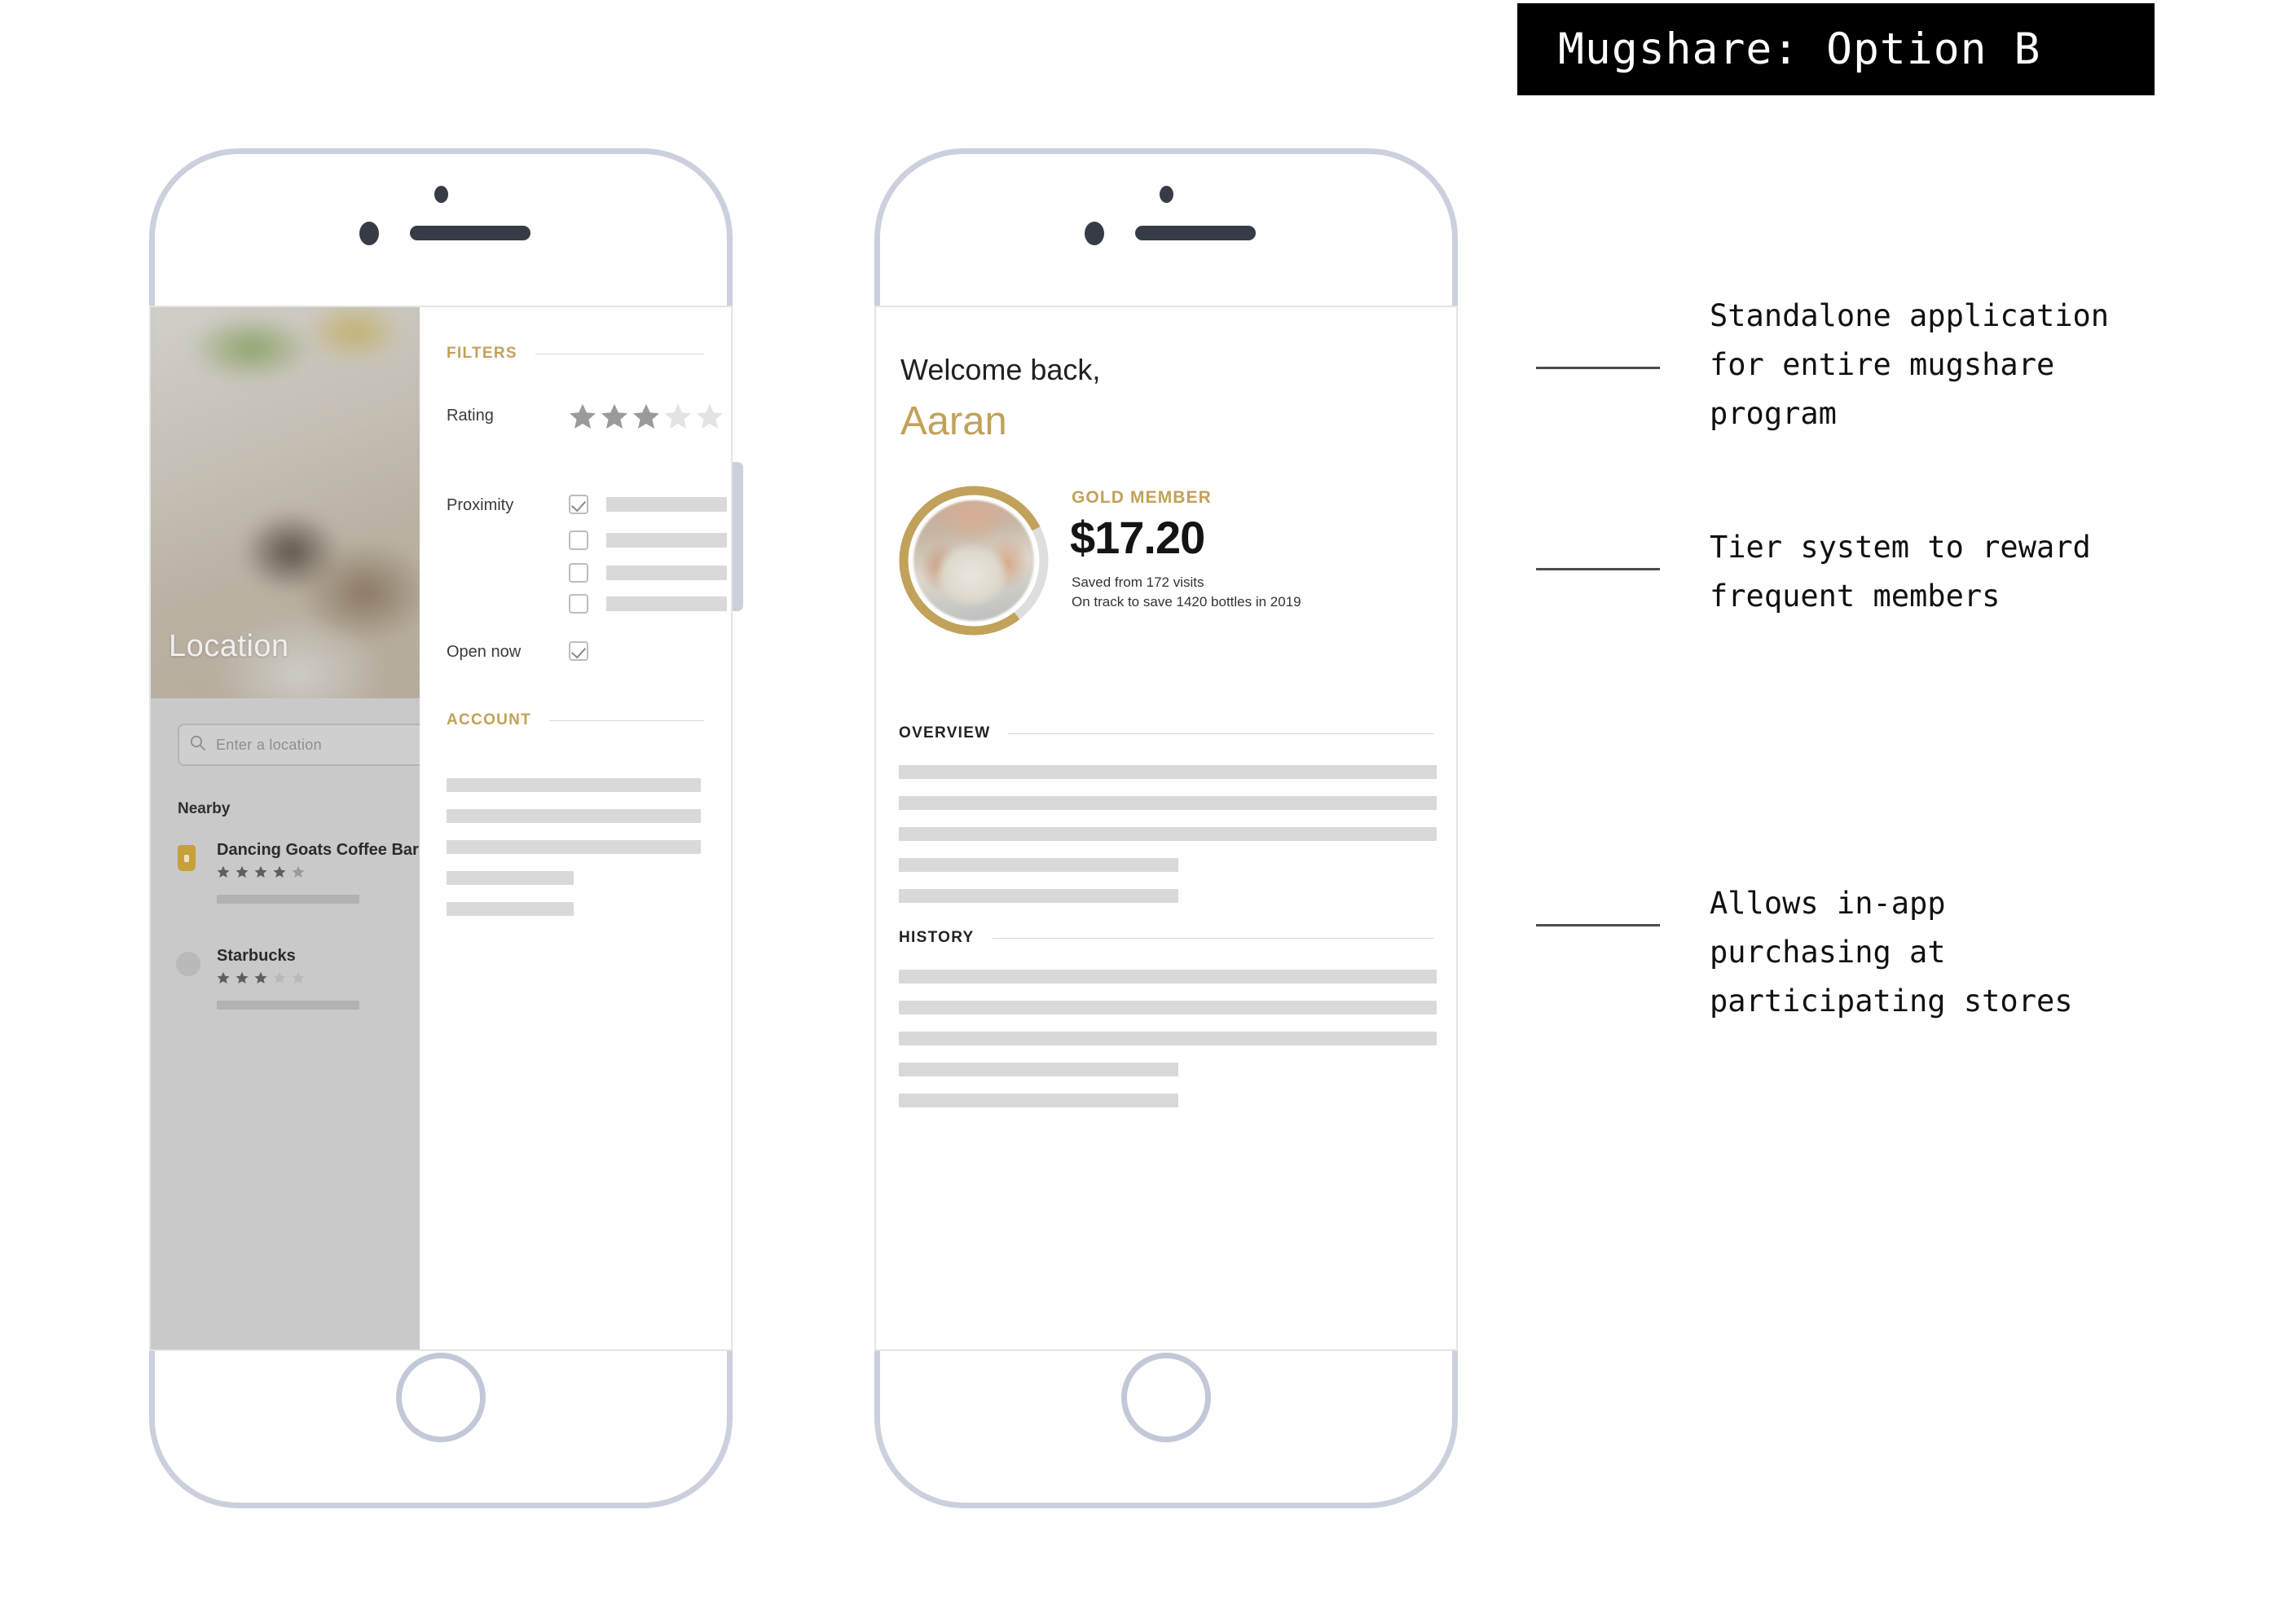 The image size is (2289, 1624). What do you see at coordinates (945, 733) in the screenshot?
I see `overview-heading: OVERVIEW` at bounding box center [945, 733].